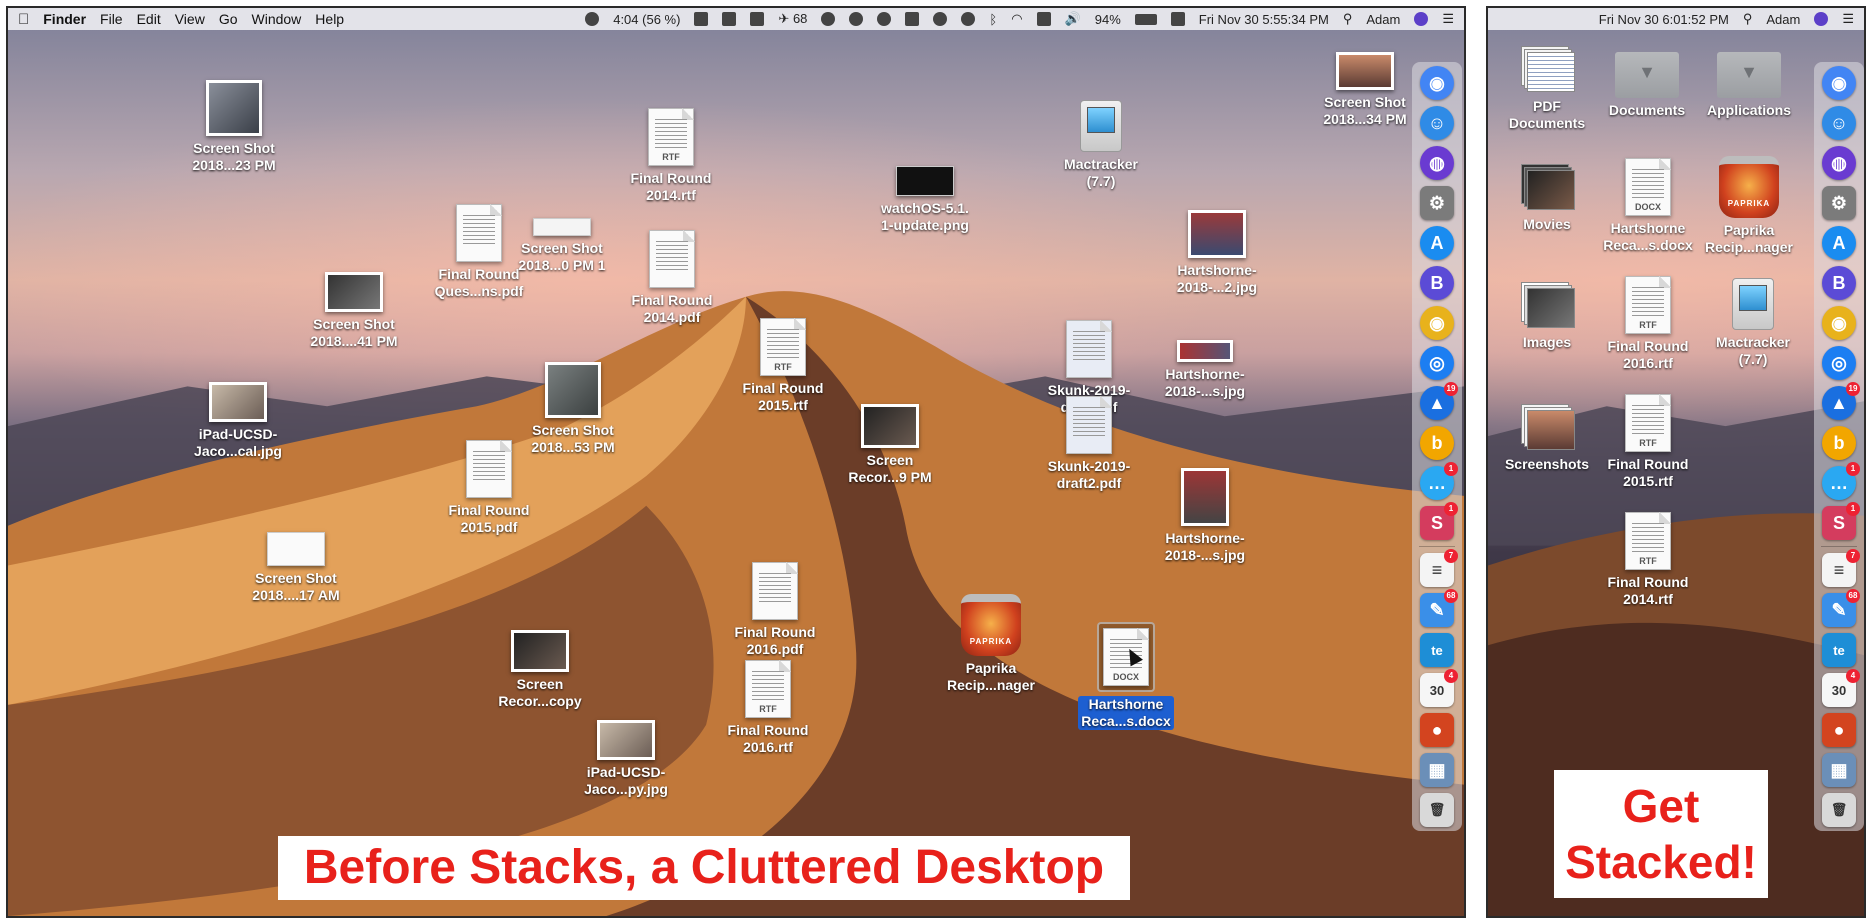 This screenshot has height=922, width=1870. What do you see at coordinates (149, 19) in the screenshot?
I see `menu-edit: Edit` at bounding box center [149, 19].